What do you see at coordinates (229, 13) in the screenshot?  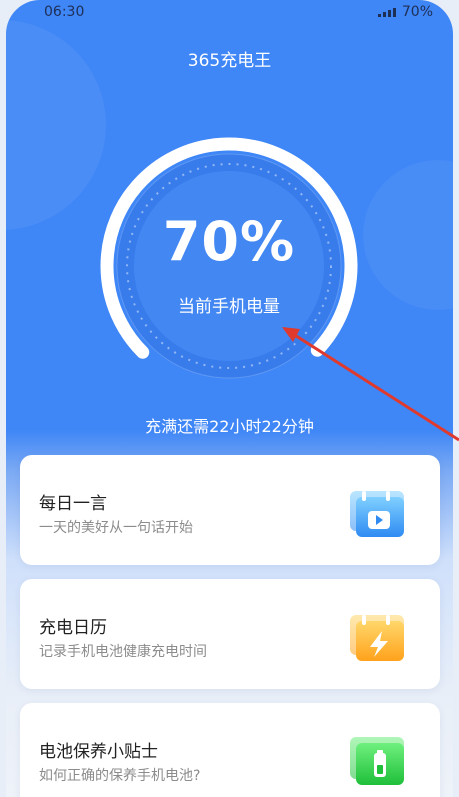 I see `status-bar: 06:30 70%` at bounding box center [229, 13].